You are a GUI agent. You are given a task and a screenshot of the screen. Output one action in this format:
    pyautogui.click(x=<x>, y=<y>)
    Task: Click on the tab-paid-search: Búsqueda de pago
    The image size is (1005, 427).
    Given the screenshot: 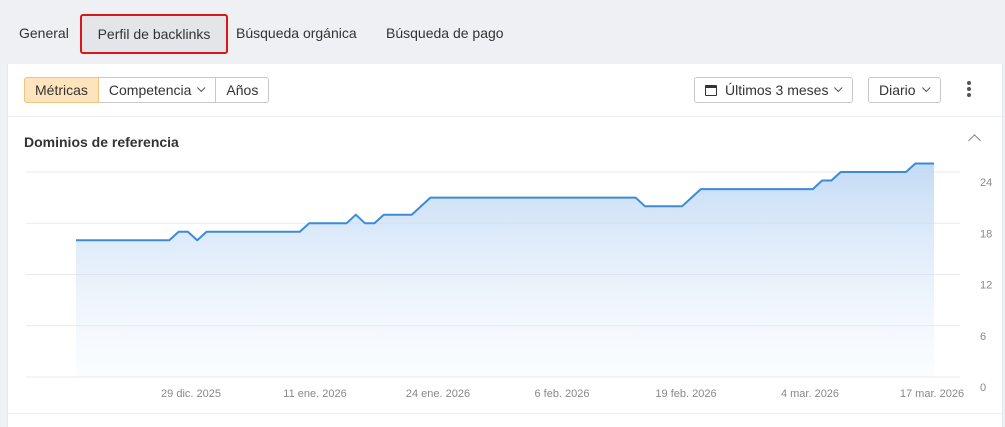 What is the action you would take?
    pyautogui.click(x=445, y=33)
    